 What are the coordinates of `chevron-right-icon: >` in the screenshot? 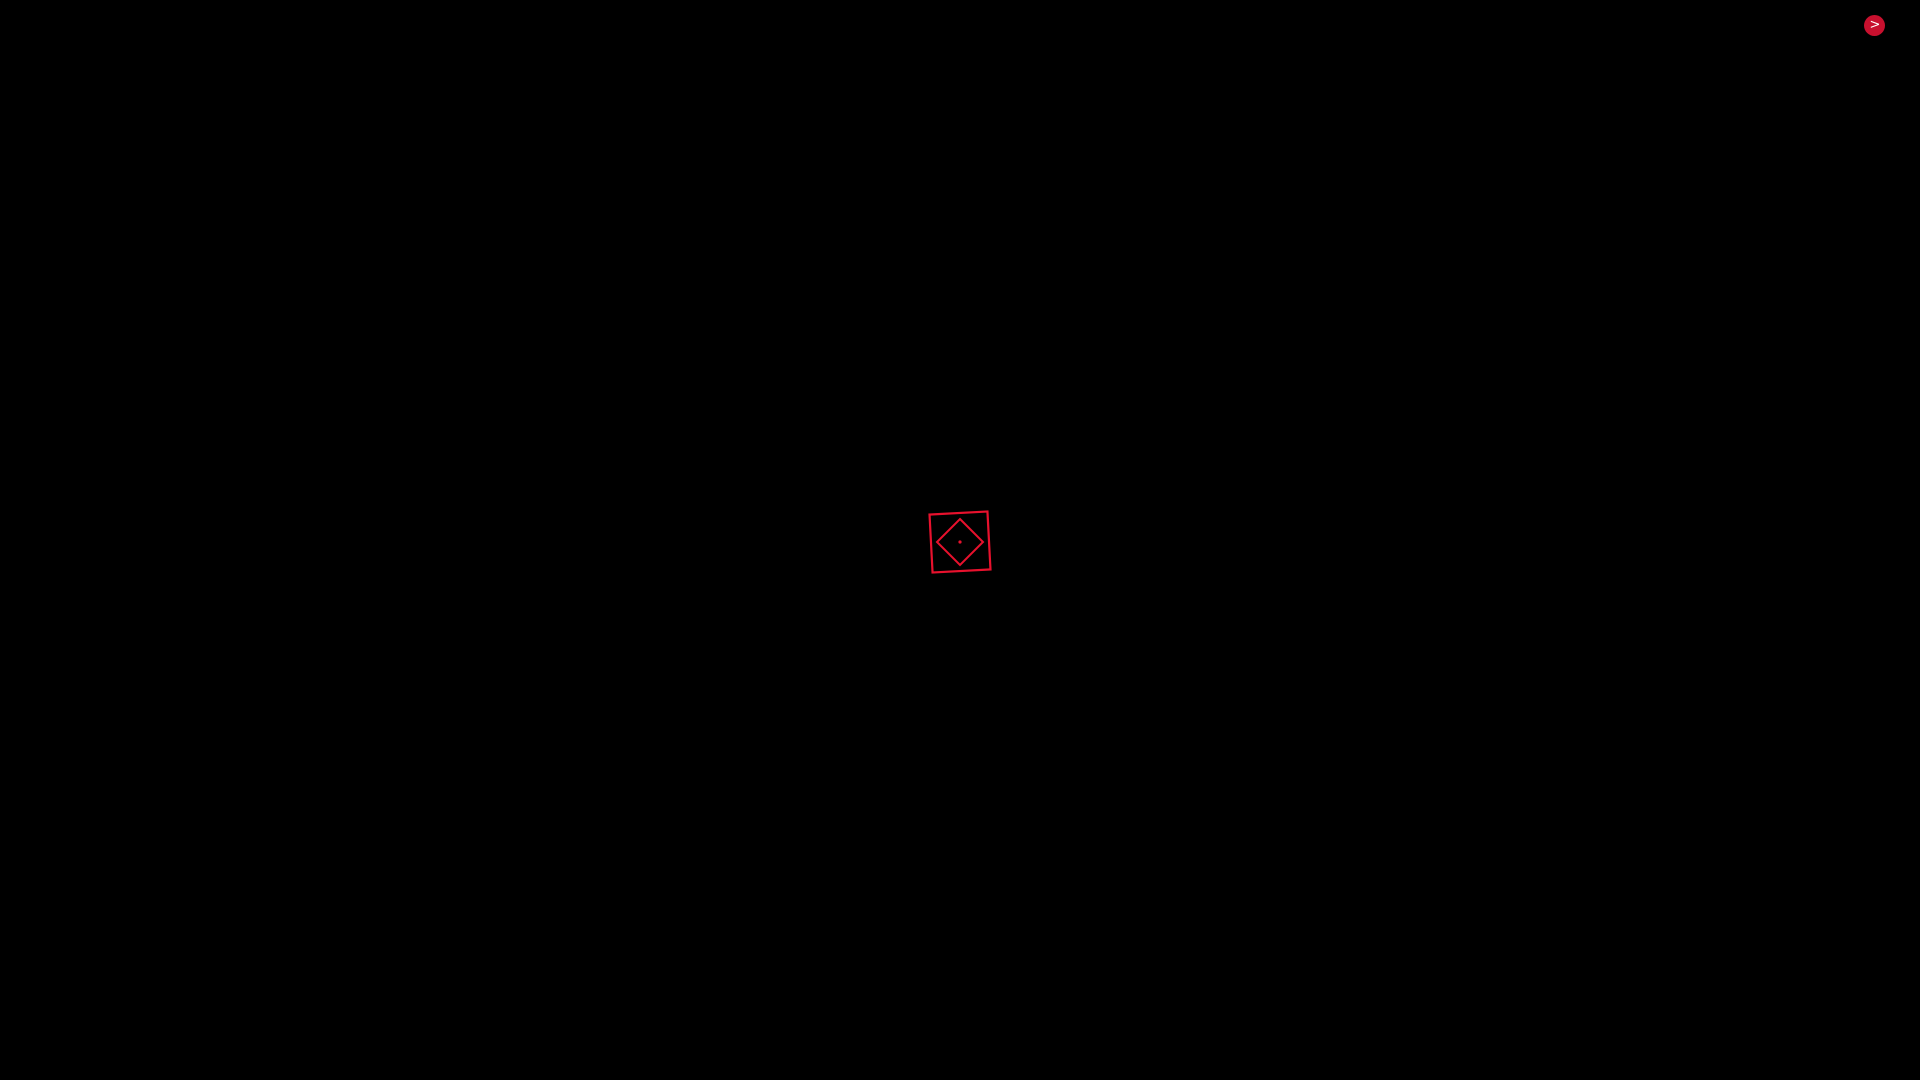 It's located at (1875, 25).